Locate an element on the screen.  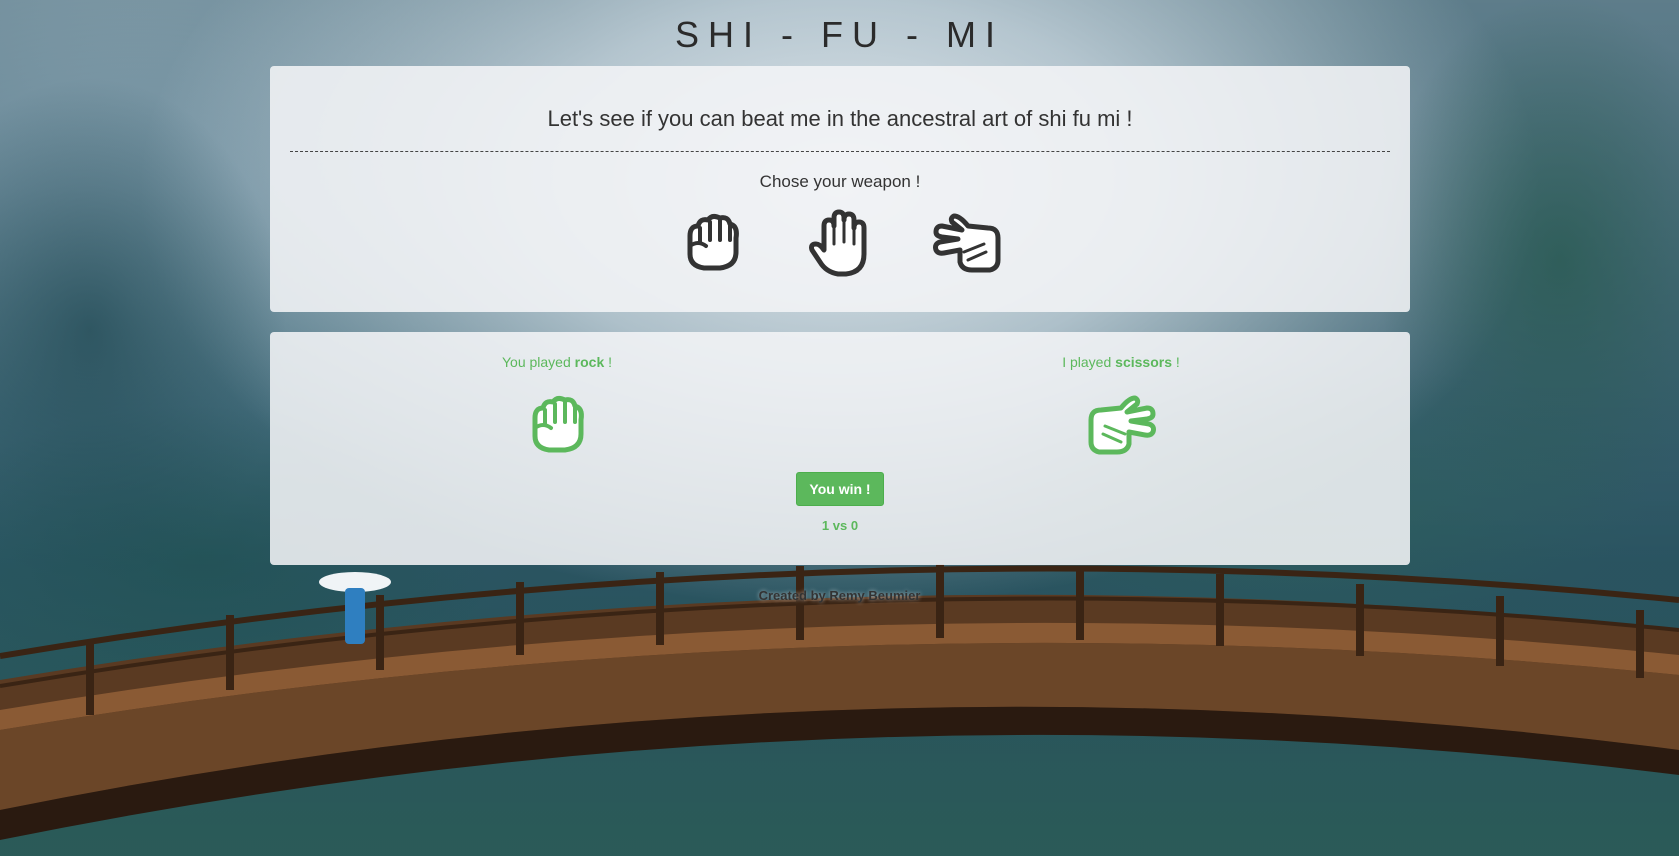
player-move-suffix: ! is located at coordinates (610, 362).